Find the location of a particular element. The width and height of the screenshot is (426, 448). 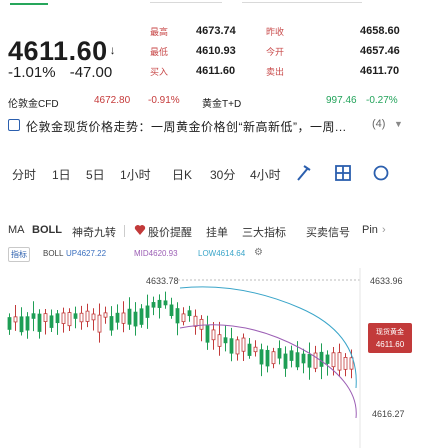

axis-low-label: 4616.27 is located at coordinates (388, 414).